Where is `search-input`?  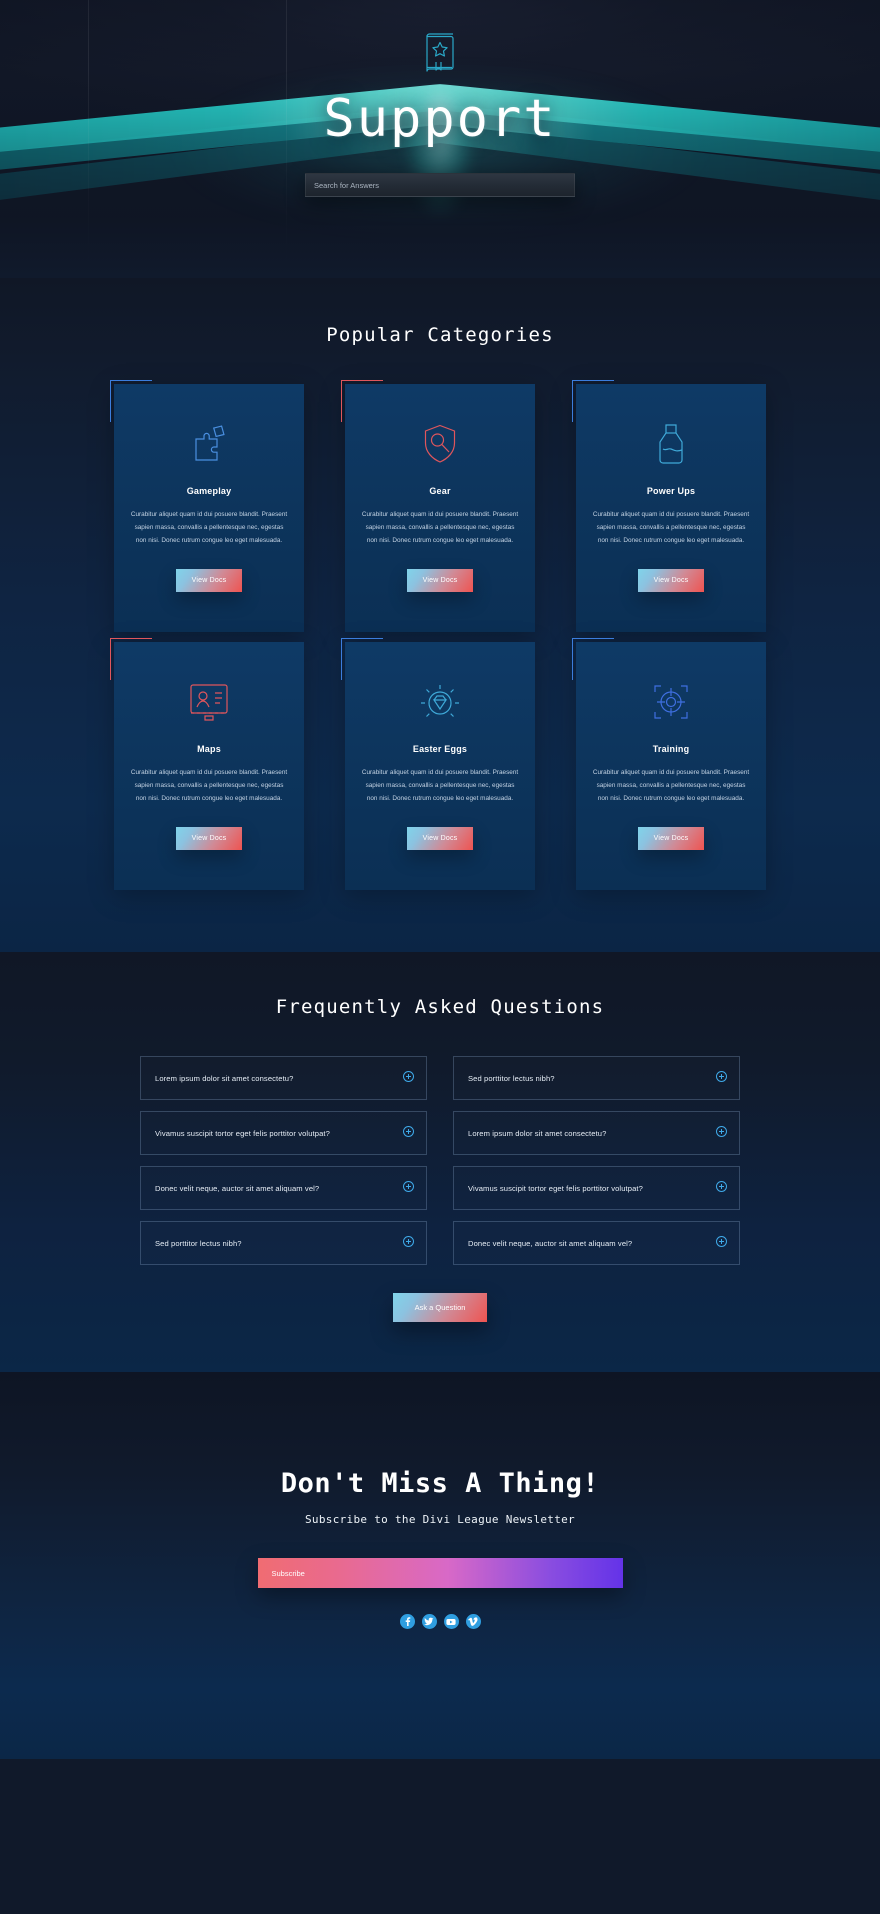
search-input is located at coordinates (440, 185).